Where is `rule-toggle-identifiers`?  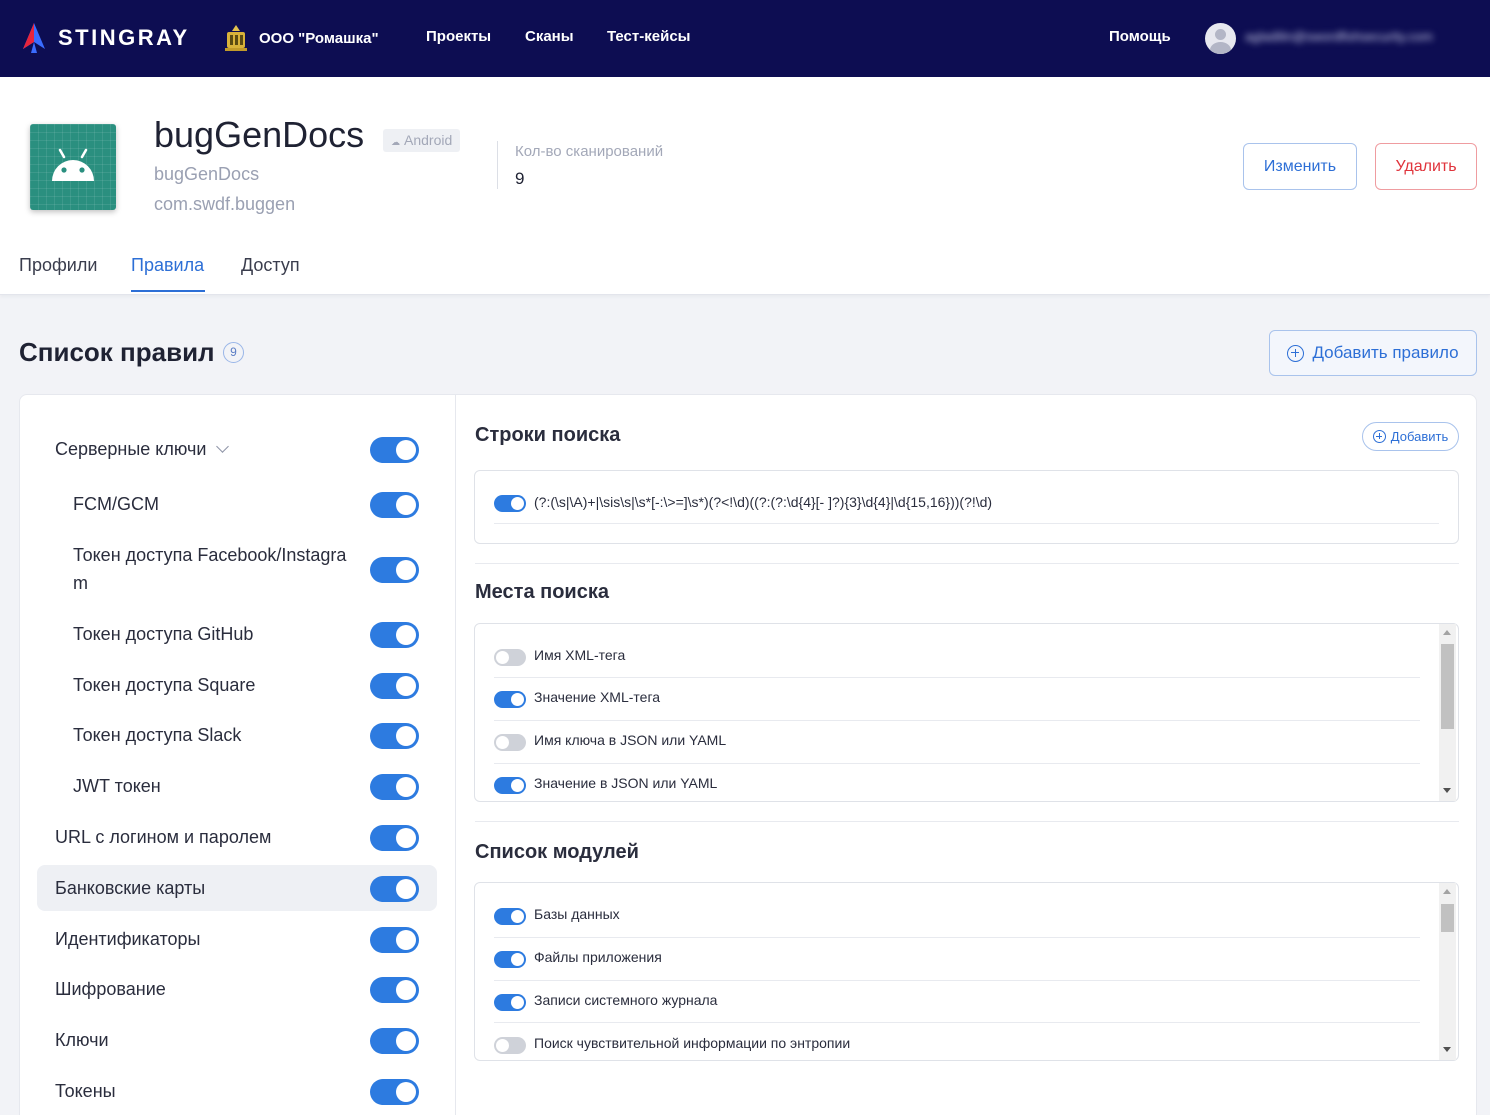
rule-toggle-identifiers is located at coordinates (394, 940).